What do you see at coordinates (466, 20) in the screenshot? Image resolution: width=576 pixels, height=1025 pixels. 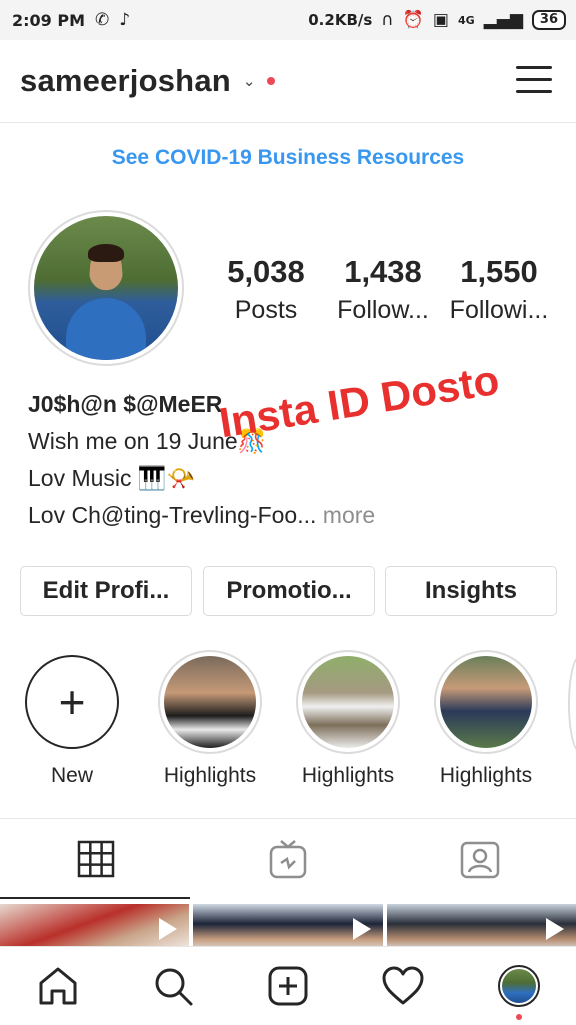 I see `network-type: 4G` at bounding box center [466, 20].